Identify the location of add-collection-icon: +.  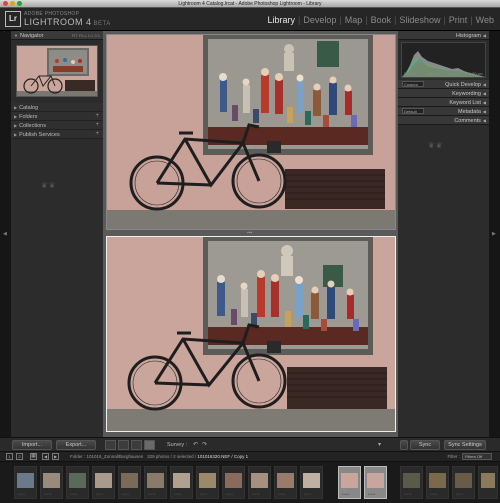
(97, 125).